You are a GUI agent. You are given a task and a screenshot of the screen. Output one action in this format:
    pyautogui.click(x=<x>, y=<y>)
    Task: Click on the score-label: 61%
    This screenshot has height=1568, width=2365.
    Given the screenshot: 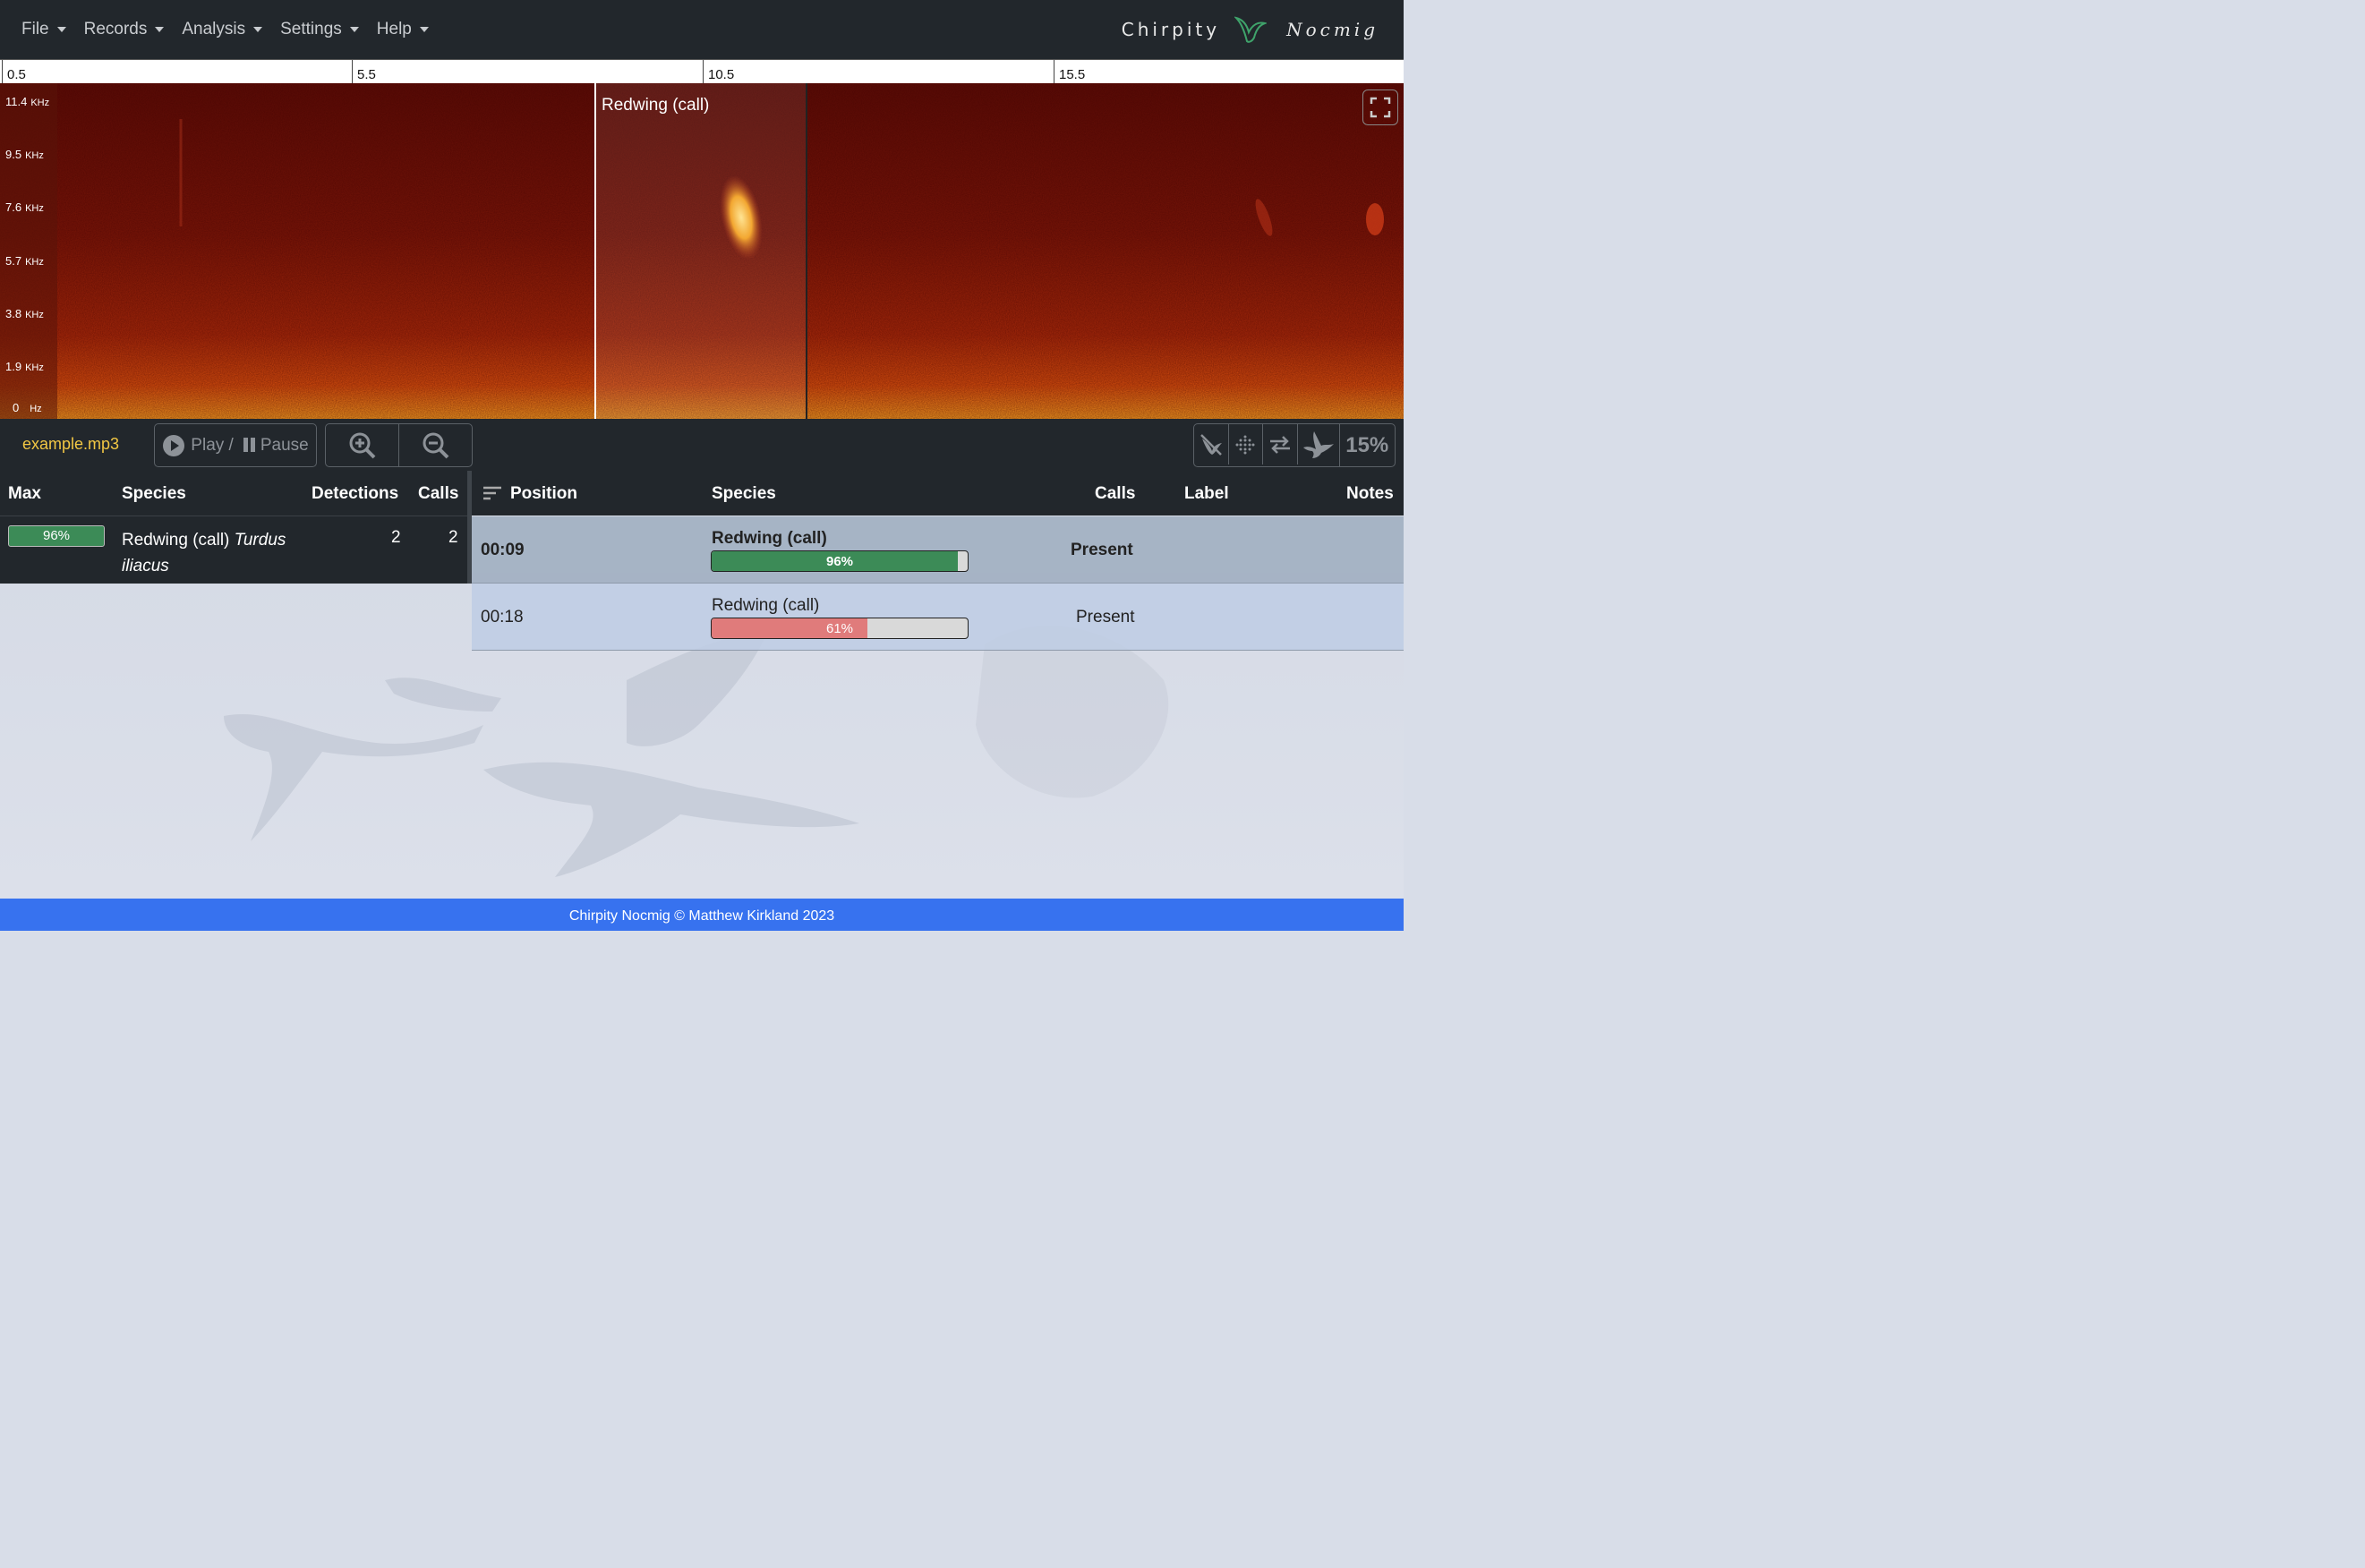 What is the action you would take?
    pyautogui.click(x=840, y=628)
    